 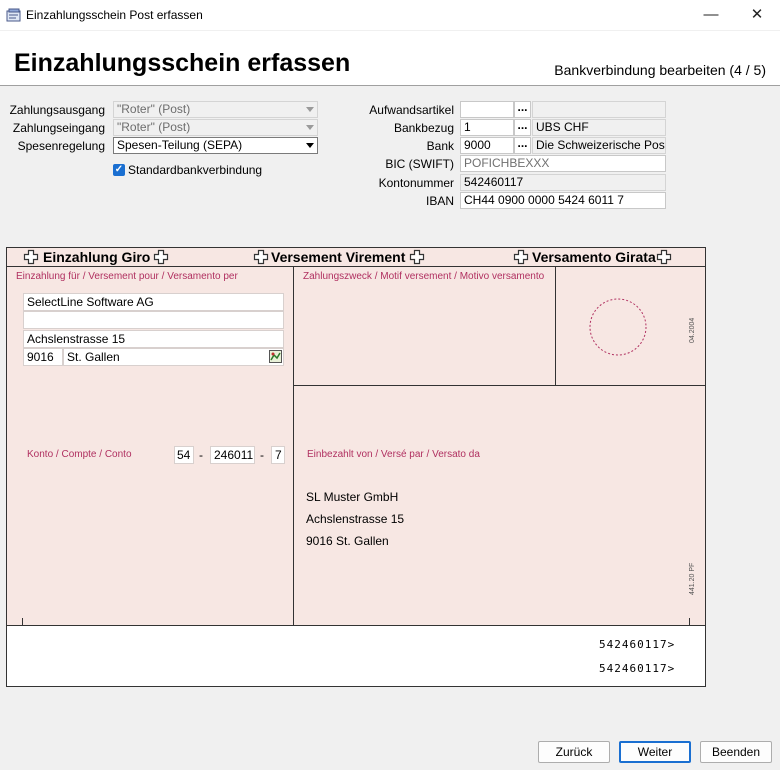 What do you see at coordinates (356, 652) in the screenshot?
I see `coding-line-area: 542460117> 542460117>` at bounding box center [356, 652].